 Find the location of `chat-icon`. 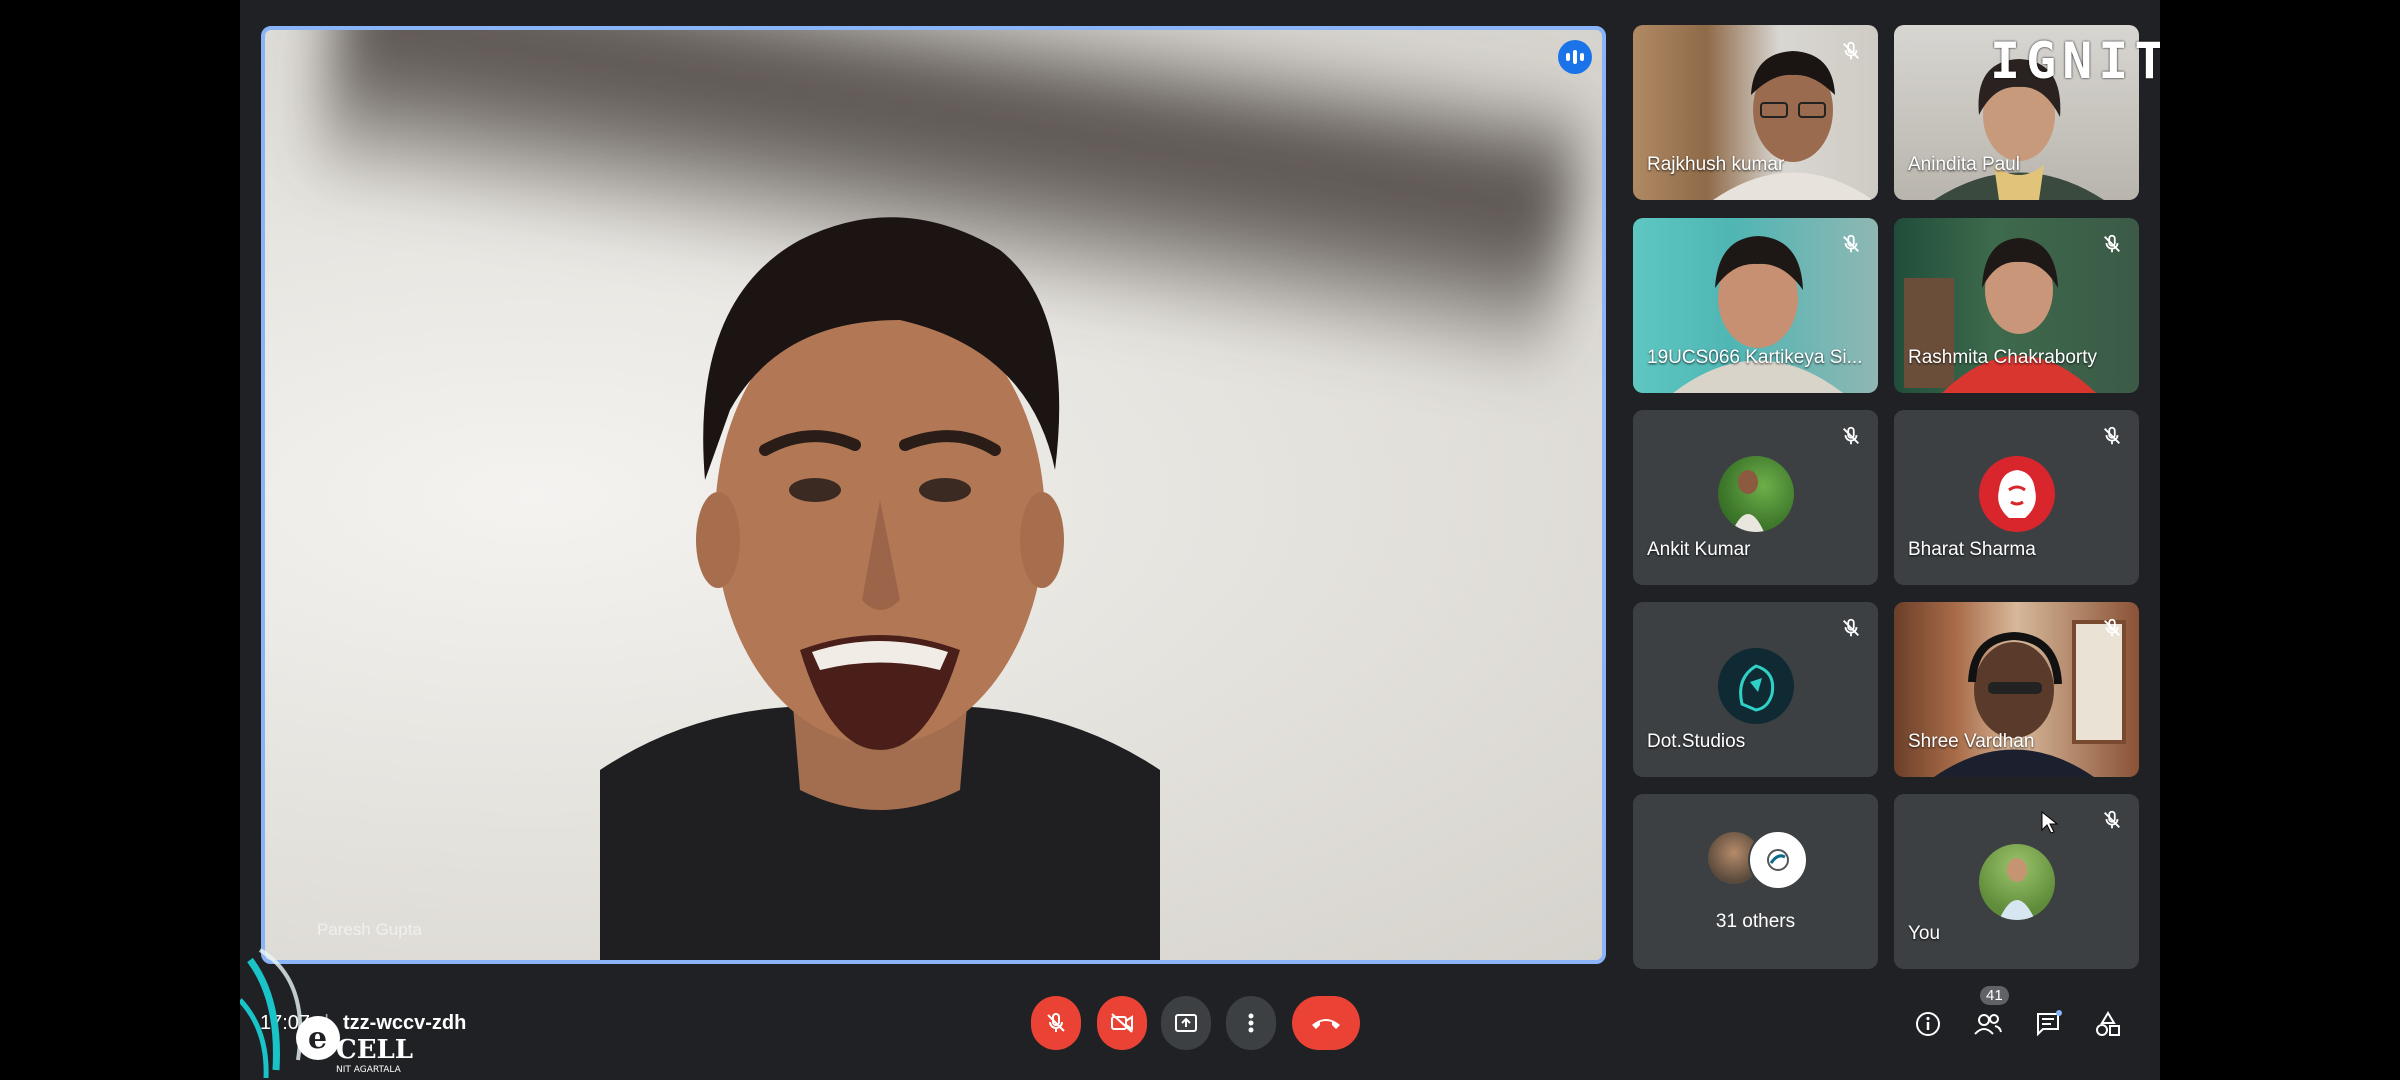

chat-icon is located at coordinates (2049, 1023).